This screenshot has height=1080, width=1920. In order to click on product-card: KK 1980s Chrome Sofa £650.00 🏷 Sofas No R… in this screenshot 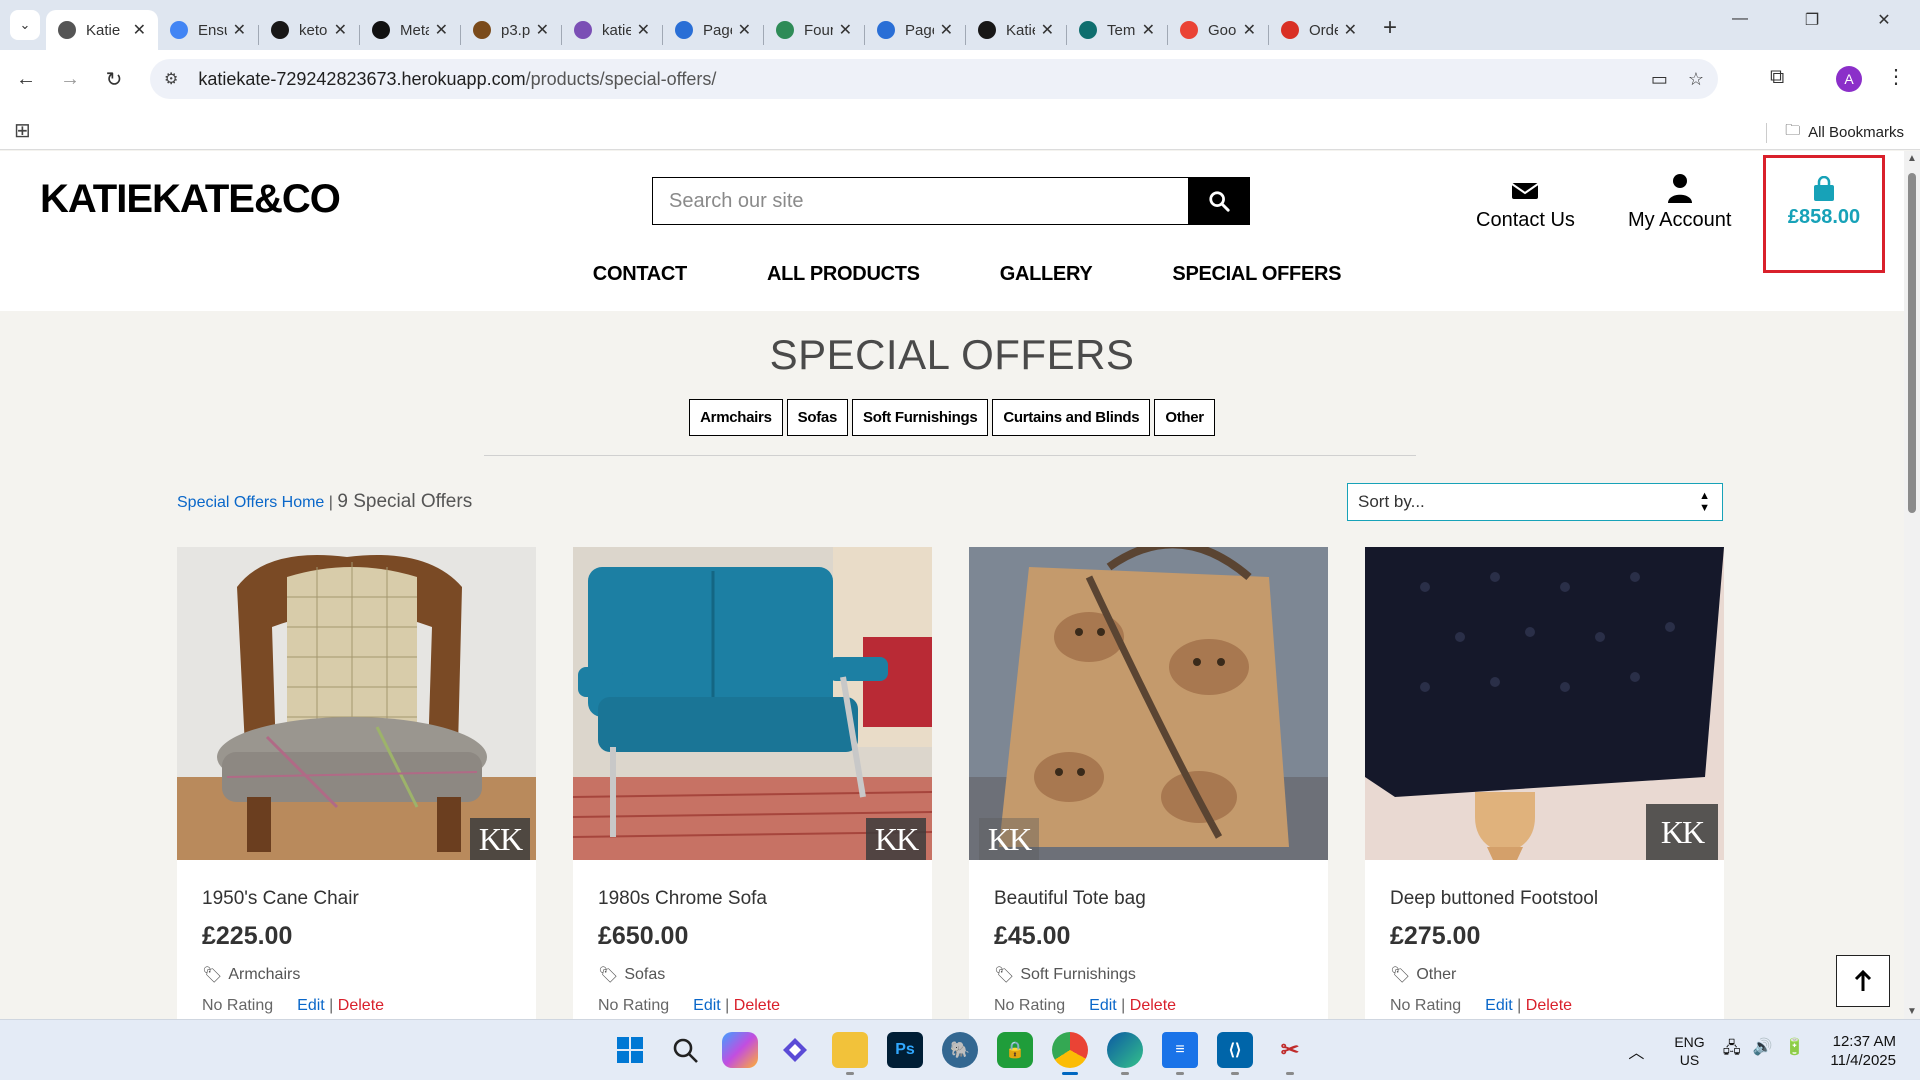, I will do `click(752, 783)`.